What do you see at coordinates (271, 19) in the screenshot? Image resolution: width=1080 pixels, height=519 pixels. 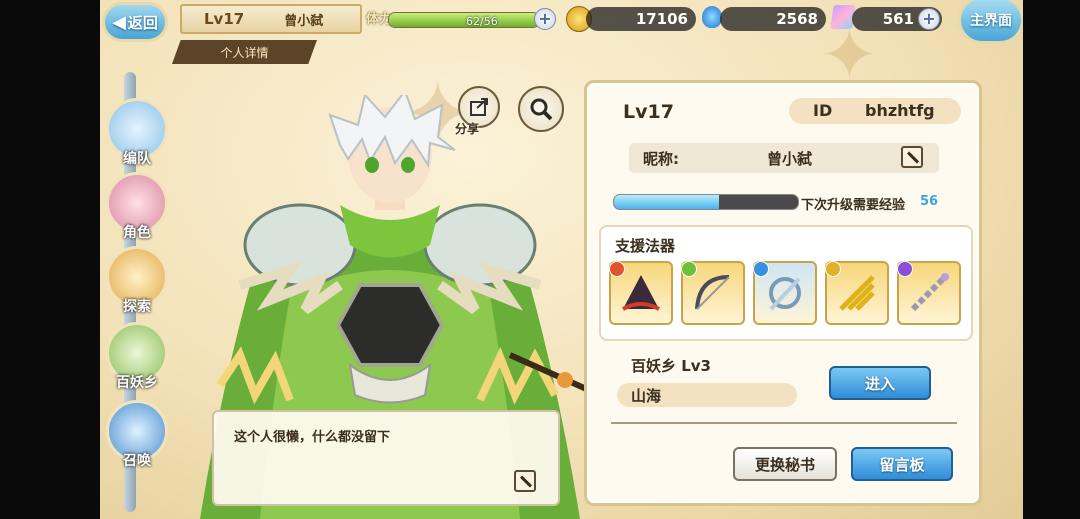 I see `player-level-plate: Lv17 曾小弑` at bounding box center [271, 19].